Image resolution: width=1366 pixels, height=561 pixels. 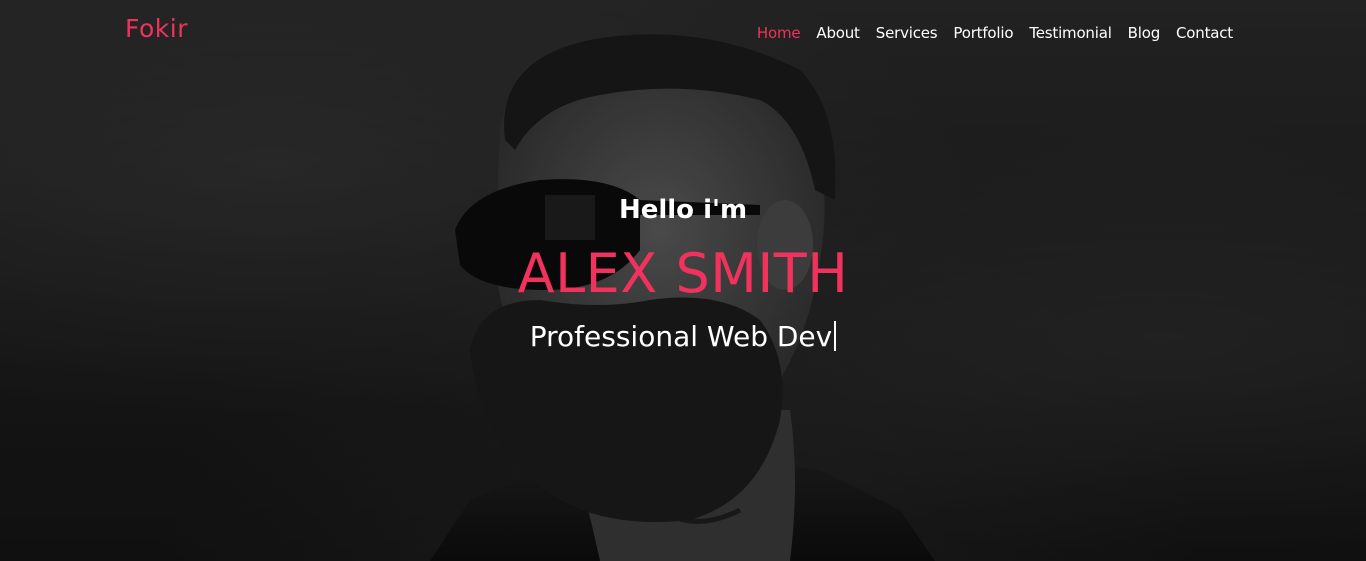 I want to click on nav-link-contact: Contact, so click(x=1204, y=33).